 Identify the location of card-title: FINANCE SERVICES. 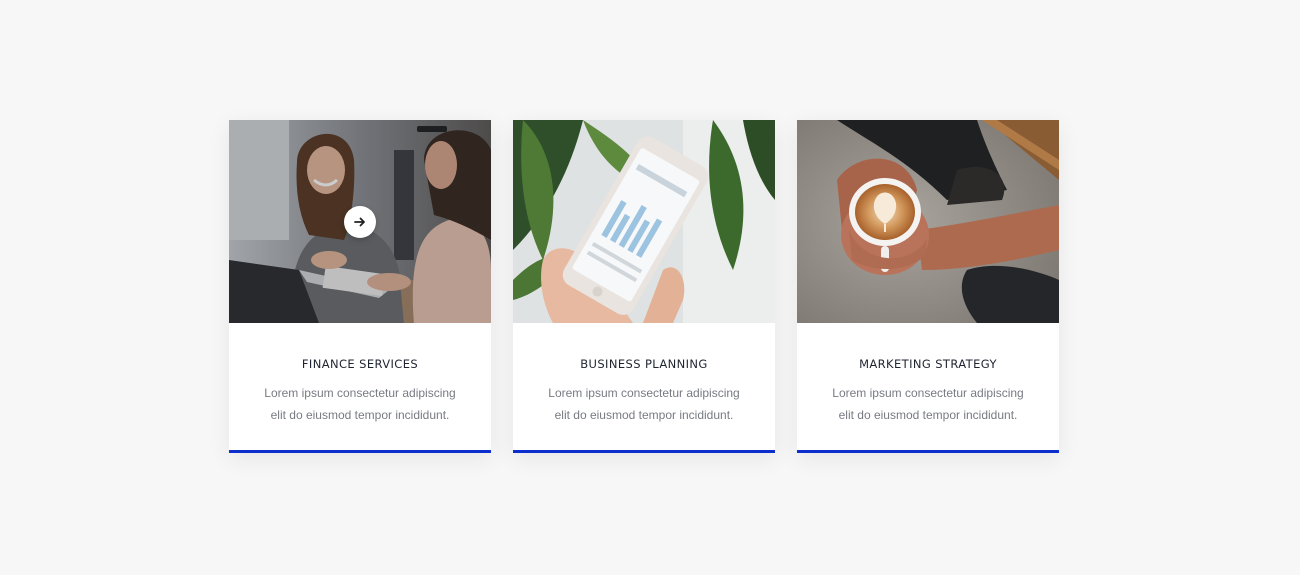
(360, 364).